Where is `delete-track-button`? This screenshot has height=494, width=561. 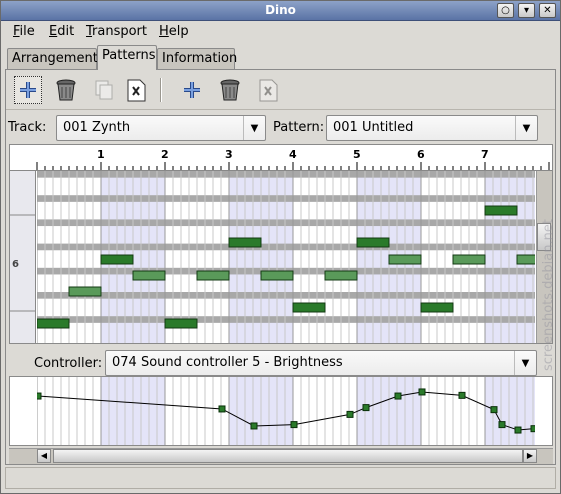 delete-track-button is located at coordinates (66, 90).